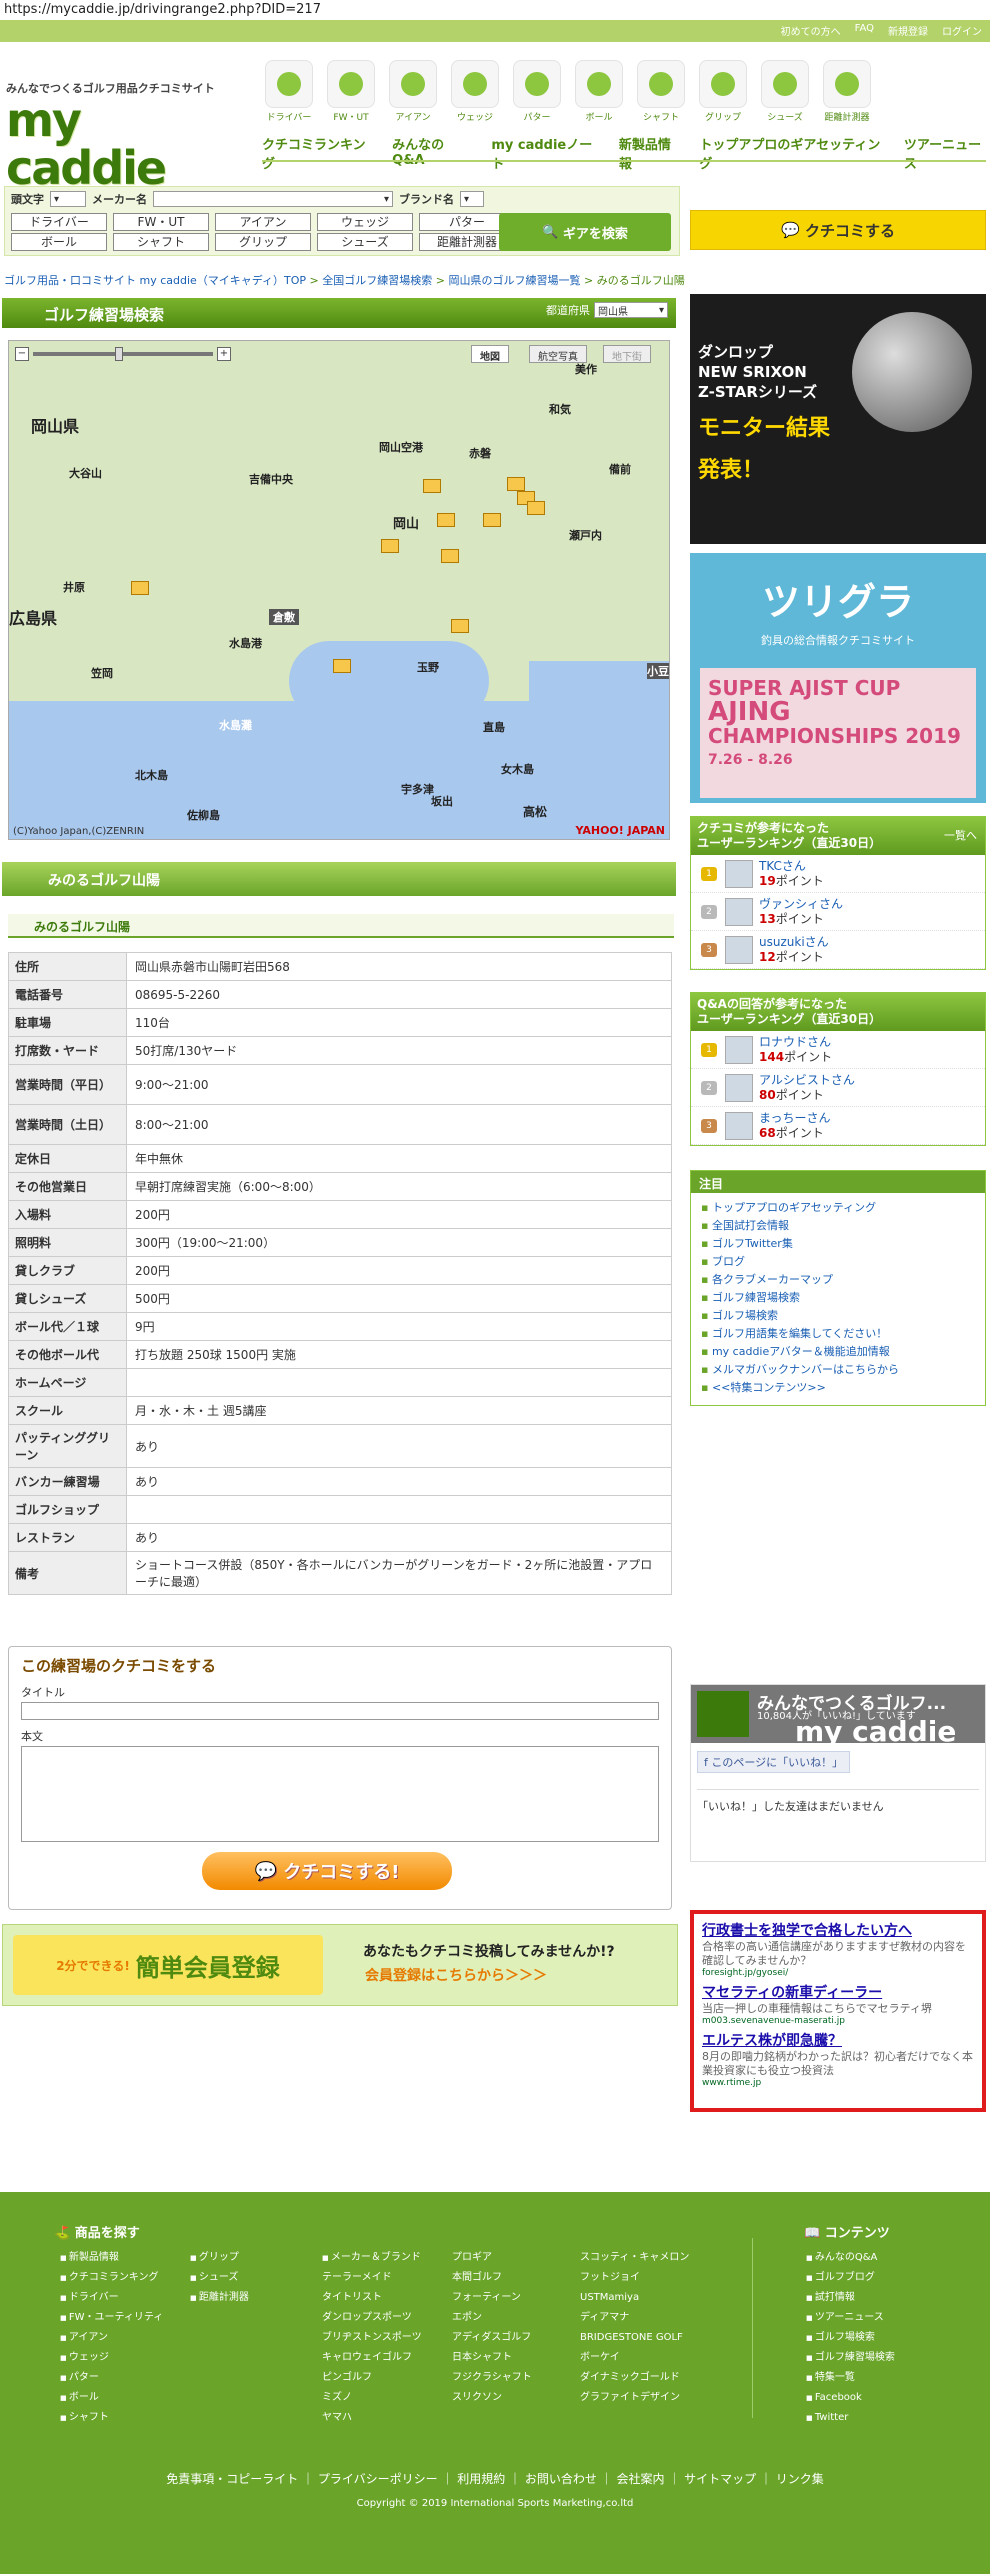  What do you see at coordinates (627, 354) in the screenshot?
I see `map-mode-underground: 地下街` at bounding box center [627, 354].